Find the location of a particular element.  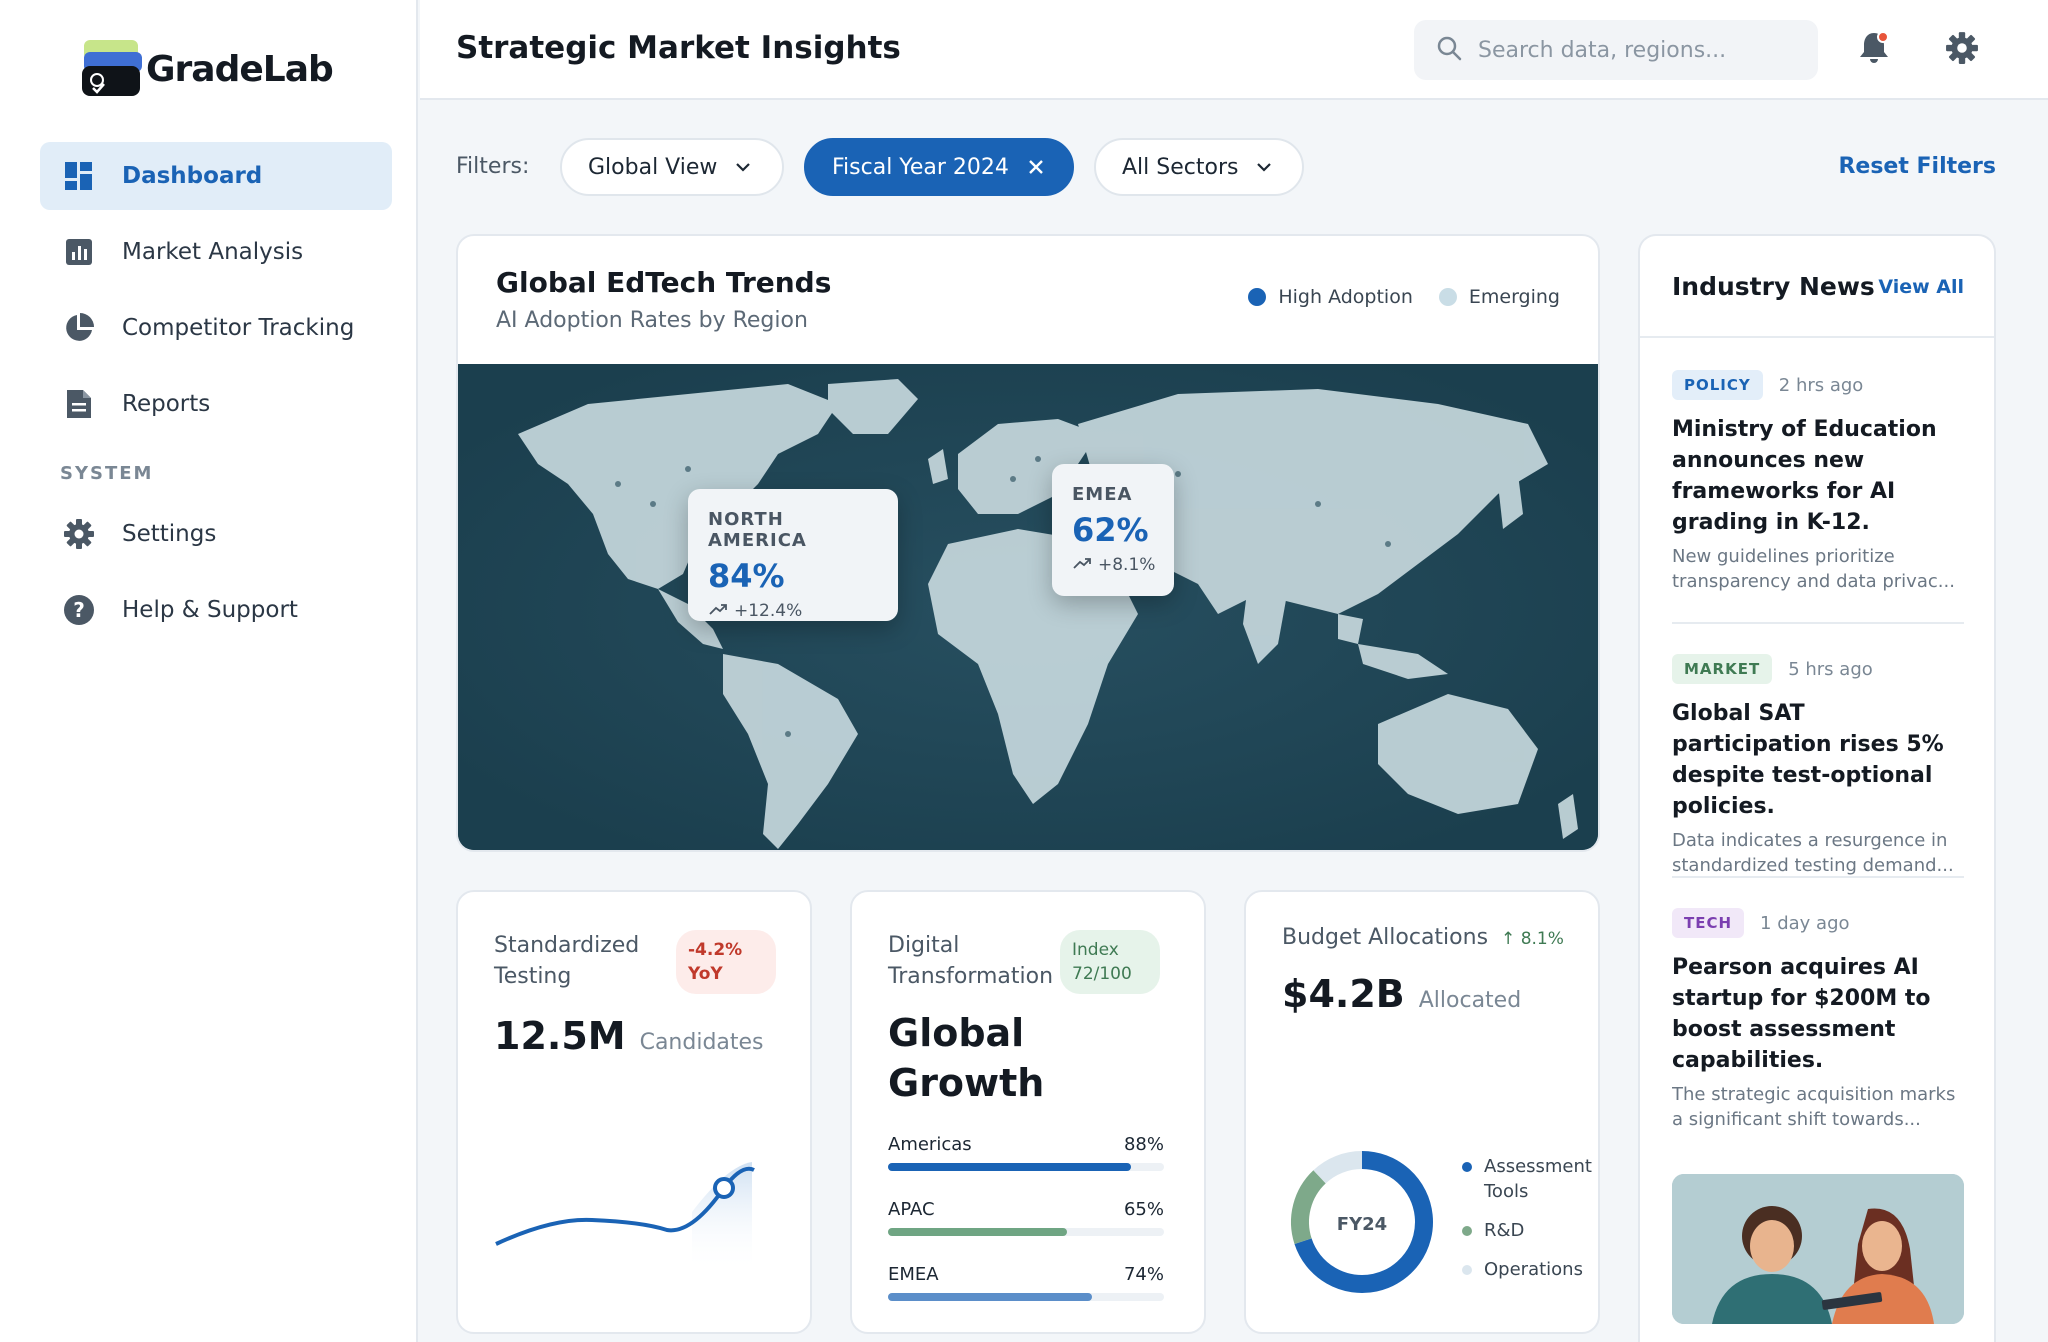

brand-logo: GradeLab is located at coordinates (208, 69).